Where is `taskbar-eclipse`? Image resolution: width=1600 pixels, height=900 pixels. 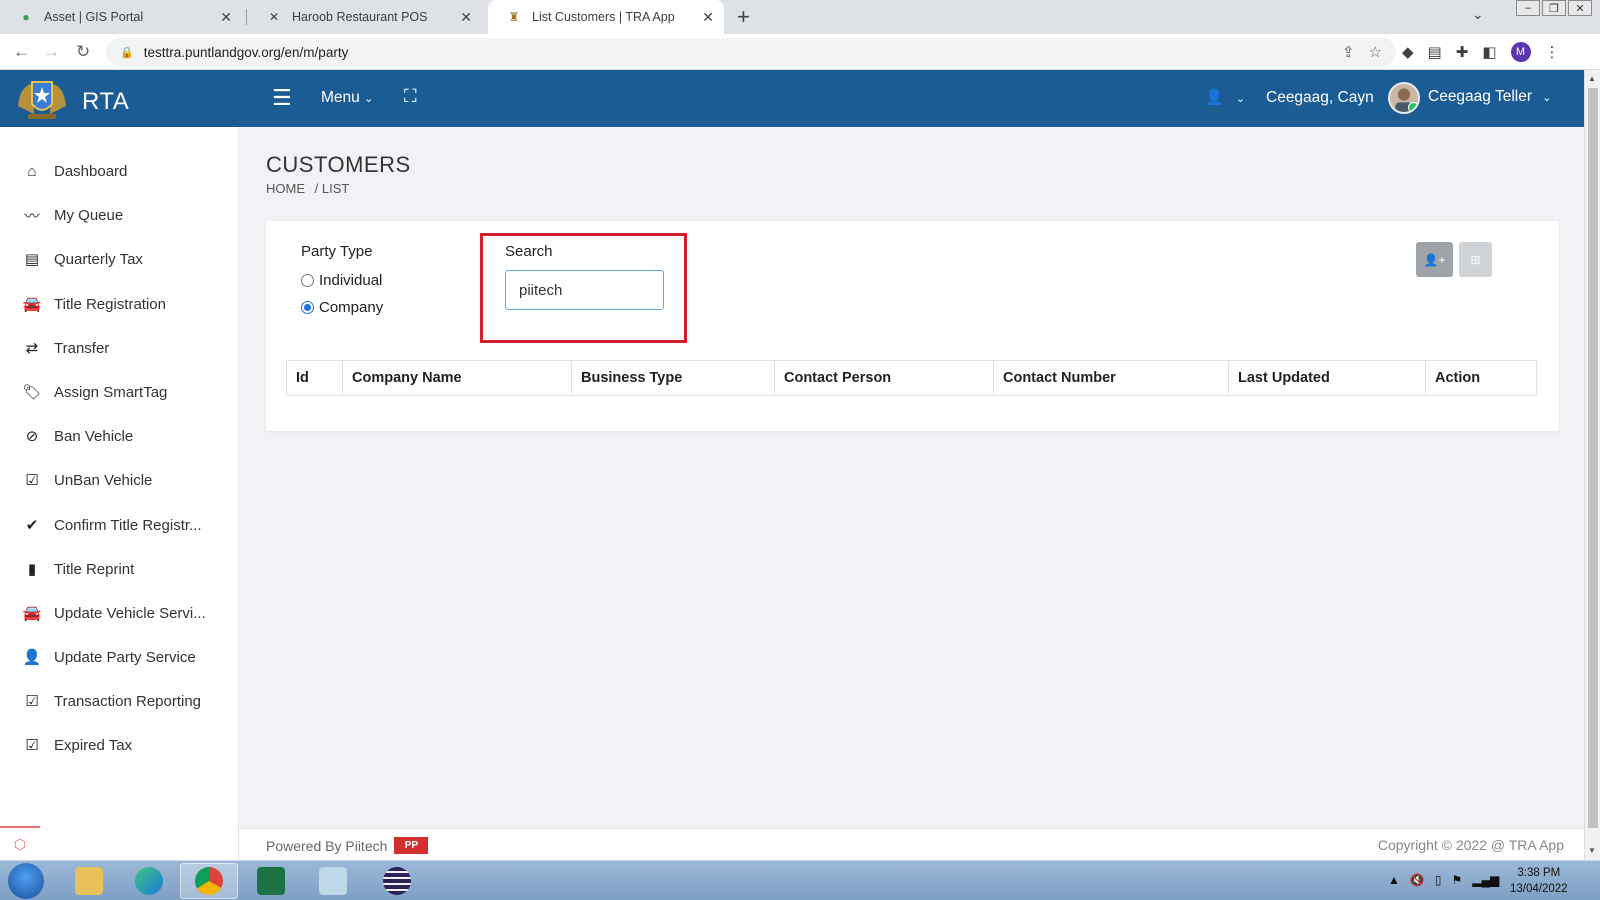 taskbar-eclipse is located at coordinates (397, 881).